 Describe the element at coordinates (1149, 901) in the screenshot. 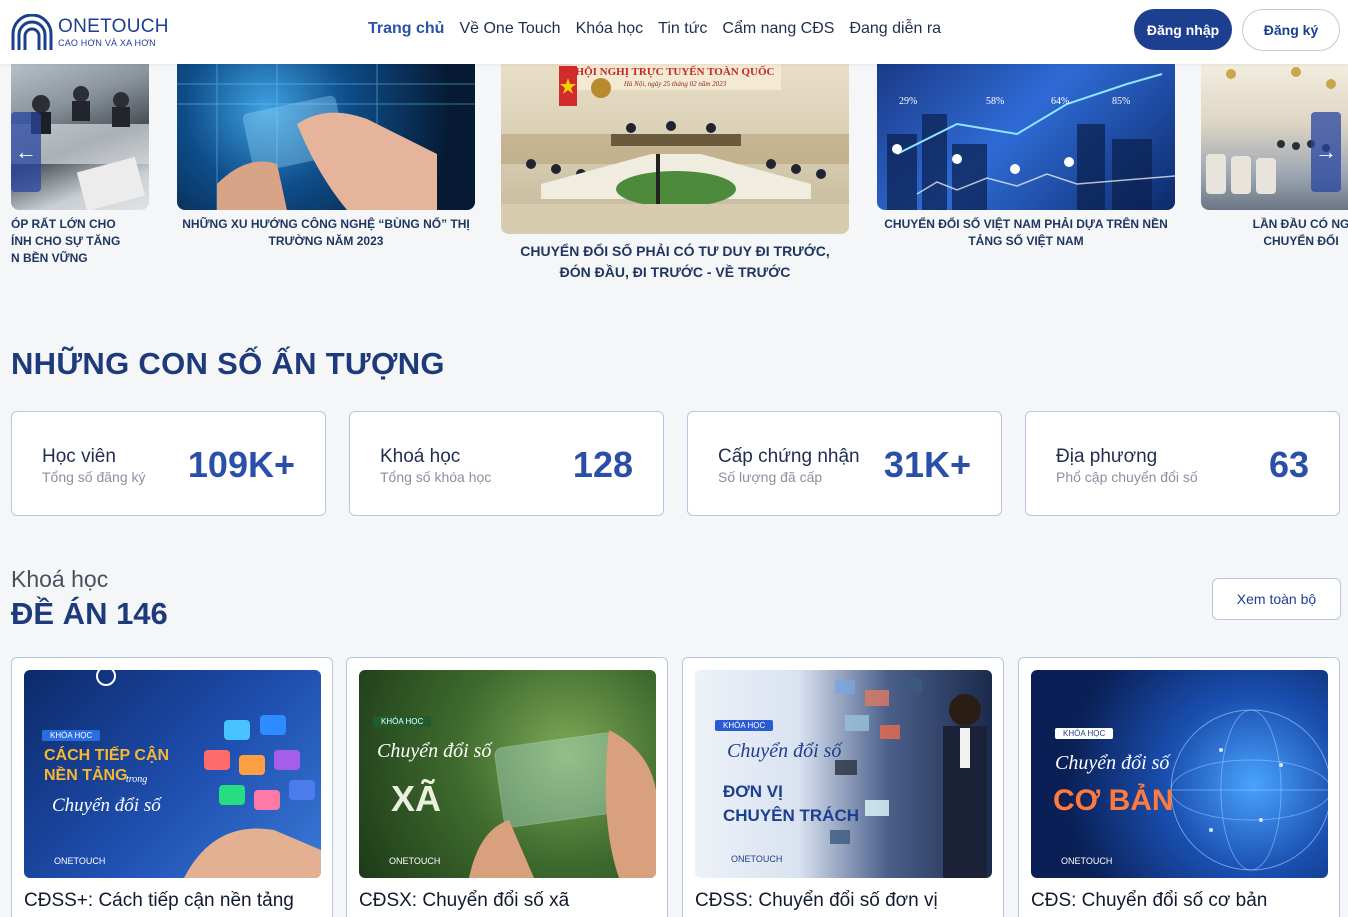

I see `course-name: CĐS: Chuyển đổi số cơ bản` at that location.